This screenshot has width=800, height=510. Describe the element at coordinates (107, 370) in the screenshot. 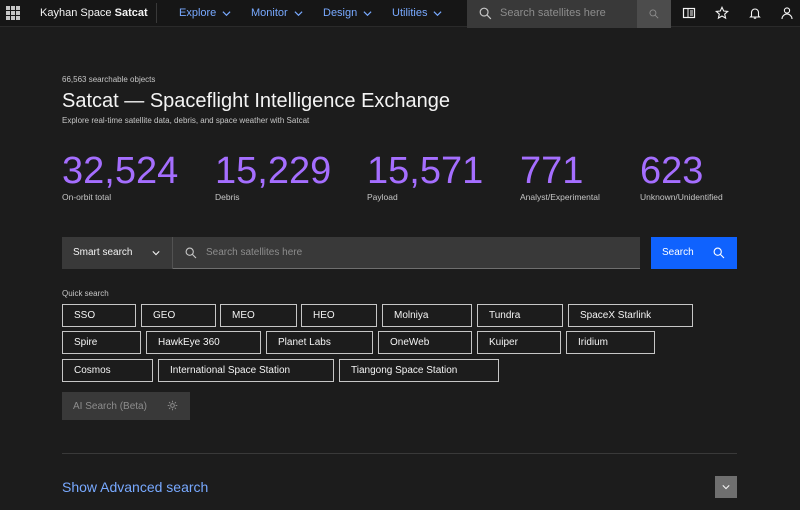

I see `quick-chip-cosmos: Cosmos` at that location.